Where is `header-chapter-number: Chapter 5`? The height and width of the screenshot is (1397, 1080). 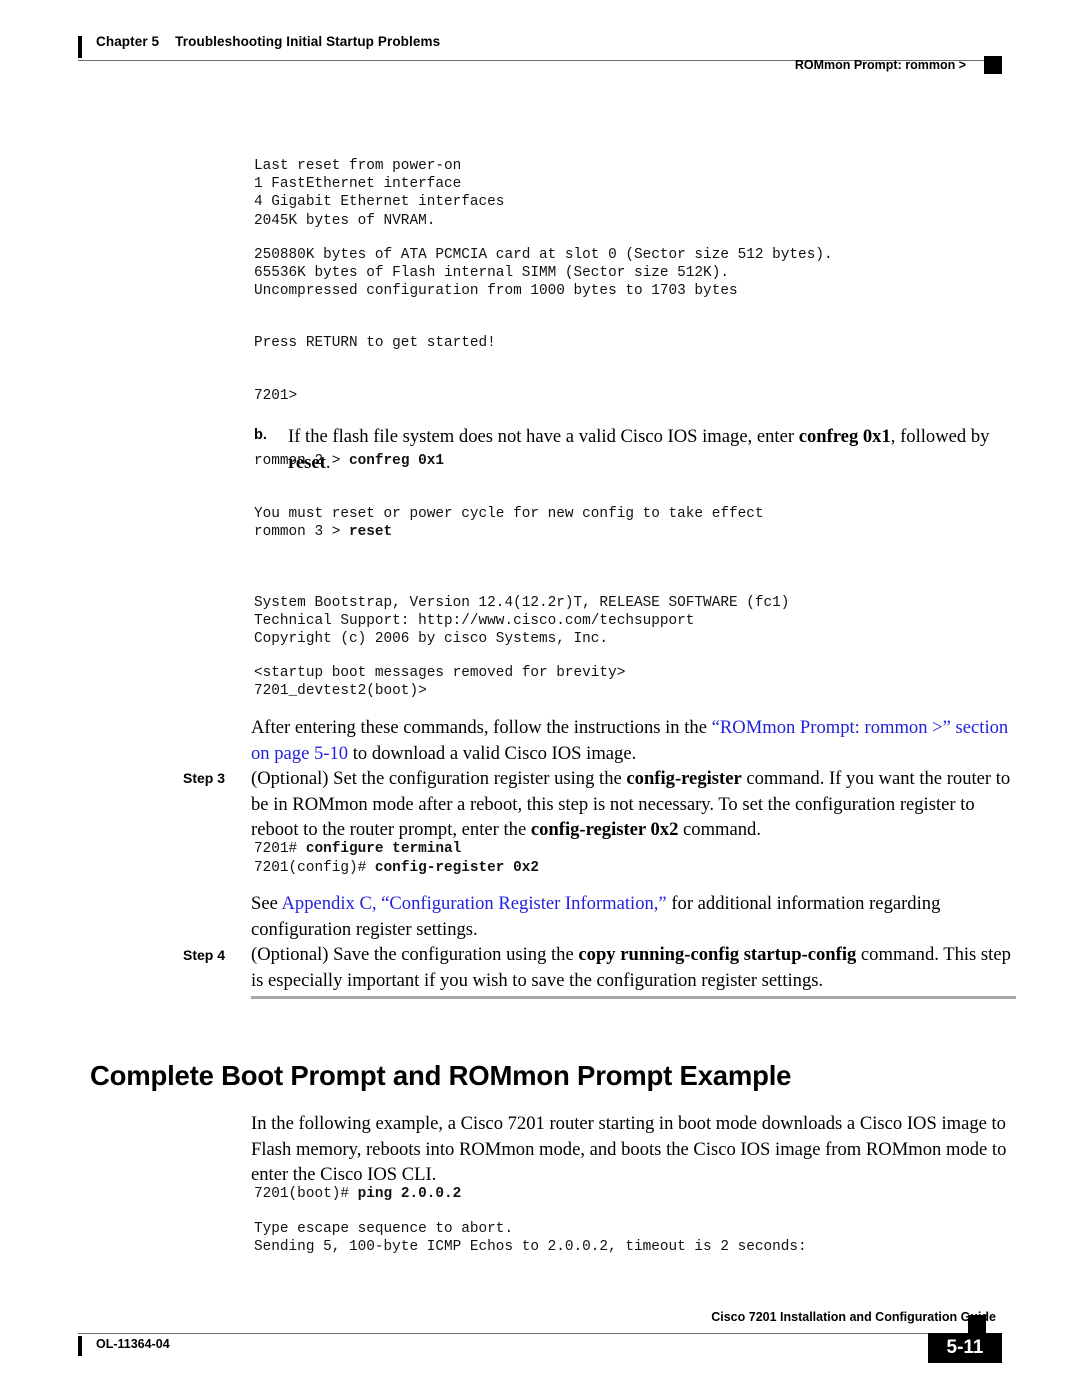
header-chapter-number: Chapter 5 is located at coordinates (128, 41).